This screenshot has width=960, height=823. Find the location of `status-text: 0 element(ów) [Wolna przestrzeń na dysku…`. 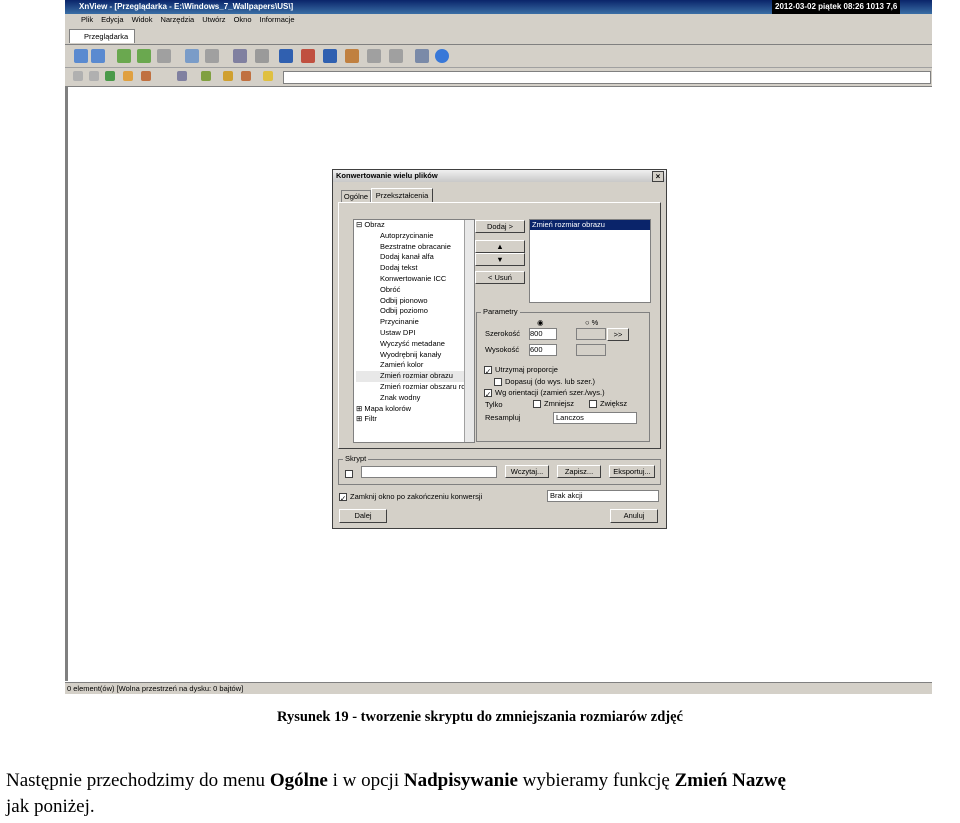

status-text: 0 element(ów) [Wolna przestrzeń na dysku… is located at coordinates (155, 688).